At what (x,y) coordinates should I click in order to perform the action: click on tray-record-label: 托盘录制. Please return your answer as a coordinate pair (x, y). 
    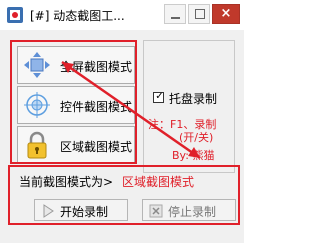
    Looking at the image, I should click on (193, 99).